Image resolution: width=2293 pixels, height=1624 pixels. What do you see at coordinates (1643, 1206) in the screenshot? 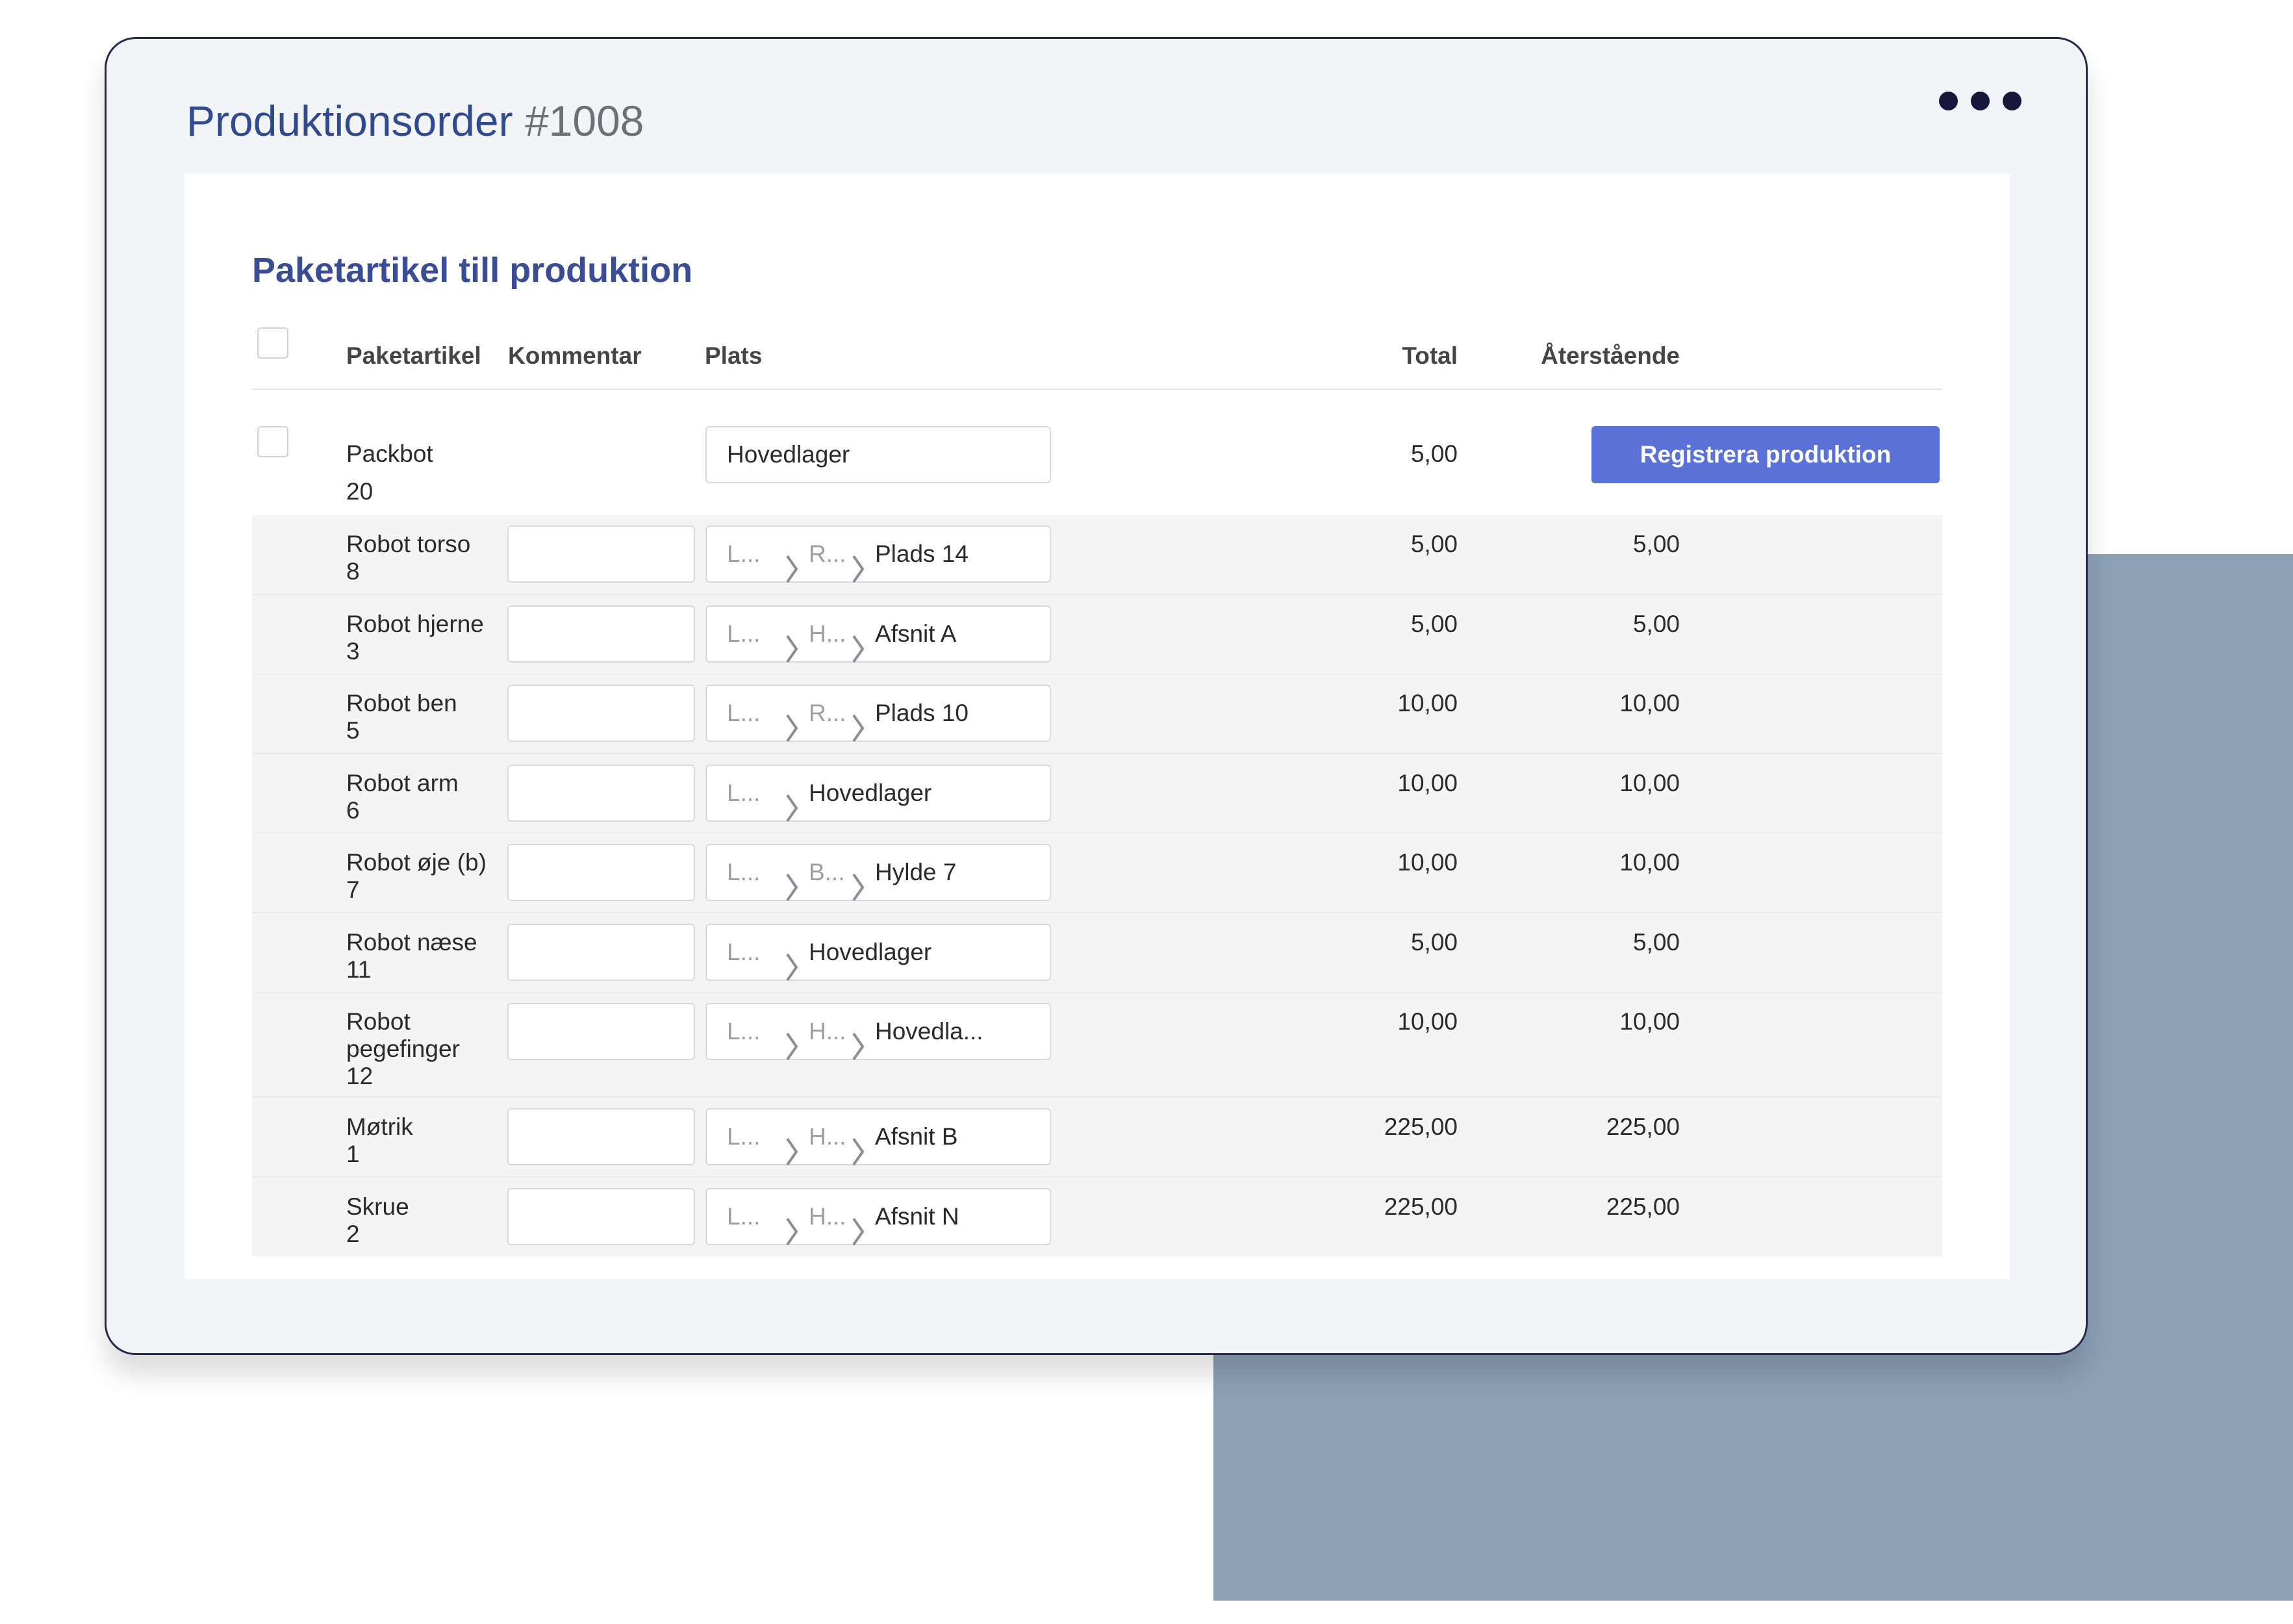
I see `row-remaining: 225,00` at bounding box center [1643, 1206].